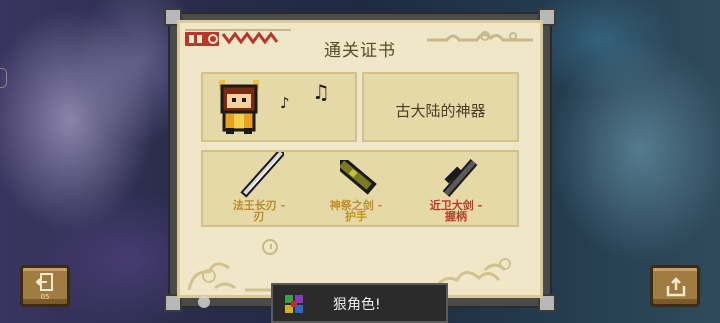 The image size is (720, 323). I want to click on item-label: 法王长刃 - 刃, so click(259, 211).